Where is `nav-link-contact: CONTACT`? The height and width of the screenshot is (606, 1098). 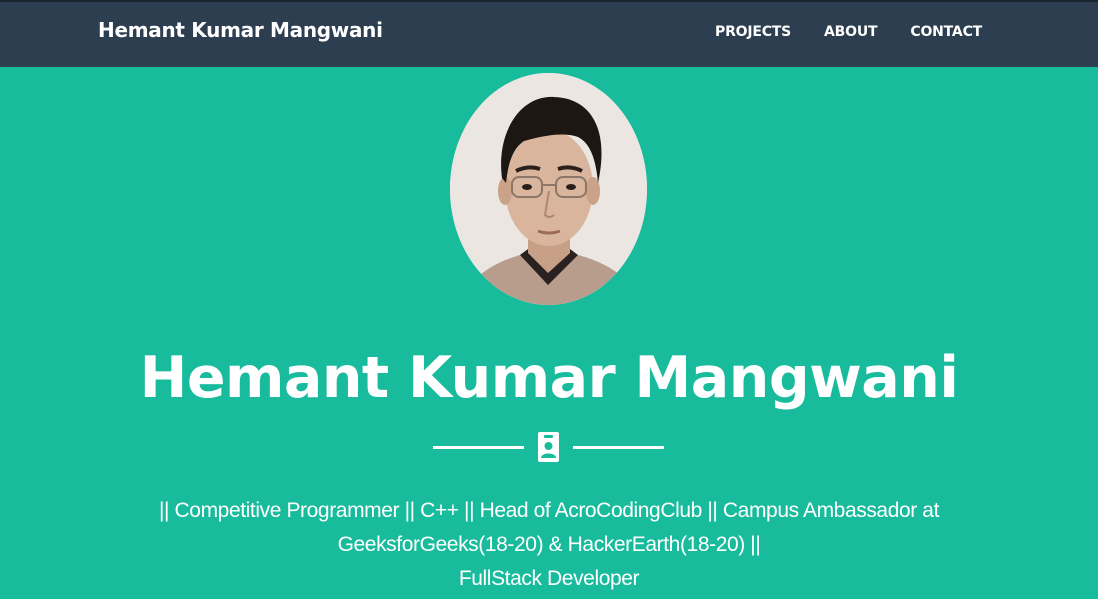 nav-link-contact: CONTACT is located at coordinates (946, 32).